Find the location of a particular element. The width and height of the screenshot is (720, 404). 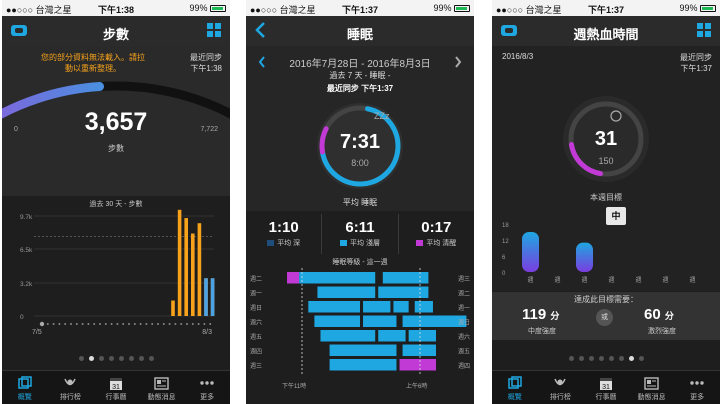

trophy-icon is located at coordinates (71, 383).